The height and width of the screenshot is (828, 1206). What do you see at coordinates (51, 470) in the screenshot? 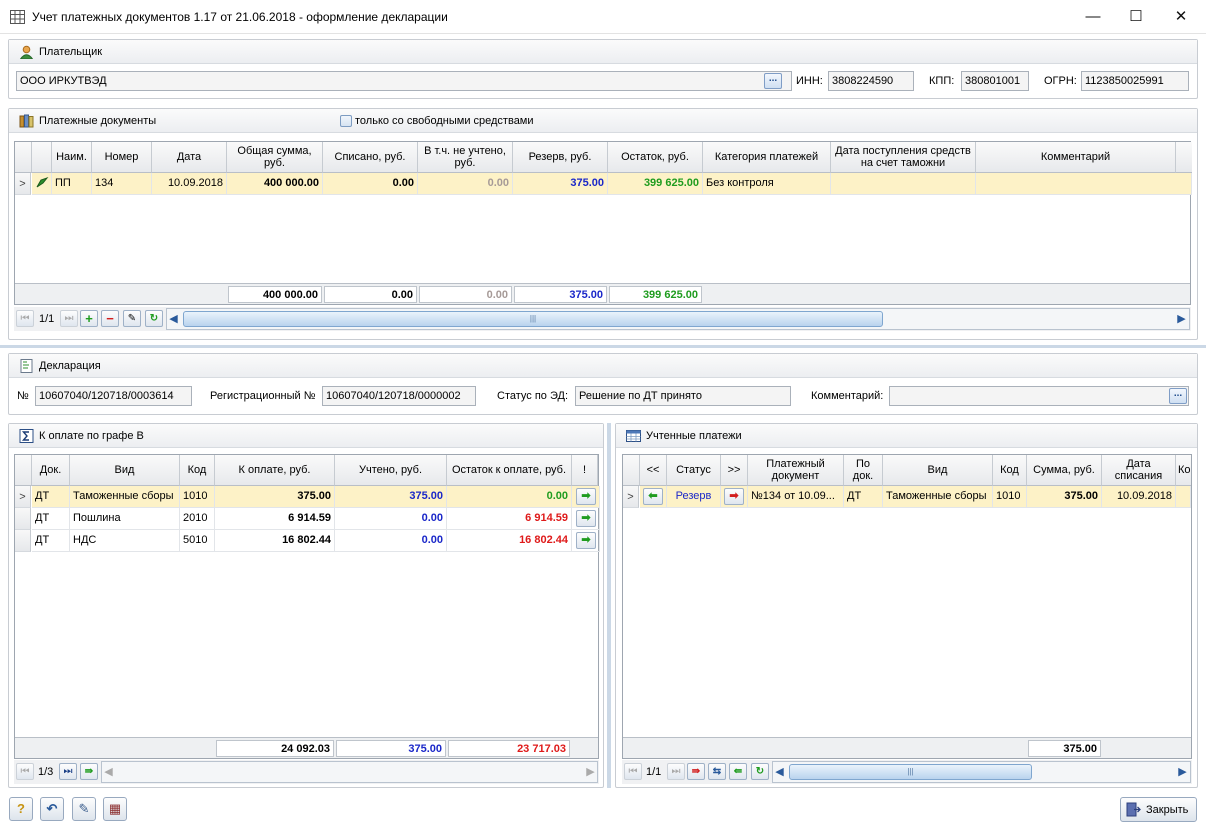
I see `col-doc: Док.` at bounding box center [51, 470].